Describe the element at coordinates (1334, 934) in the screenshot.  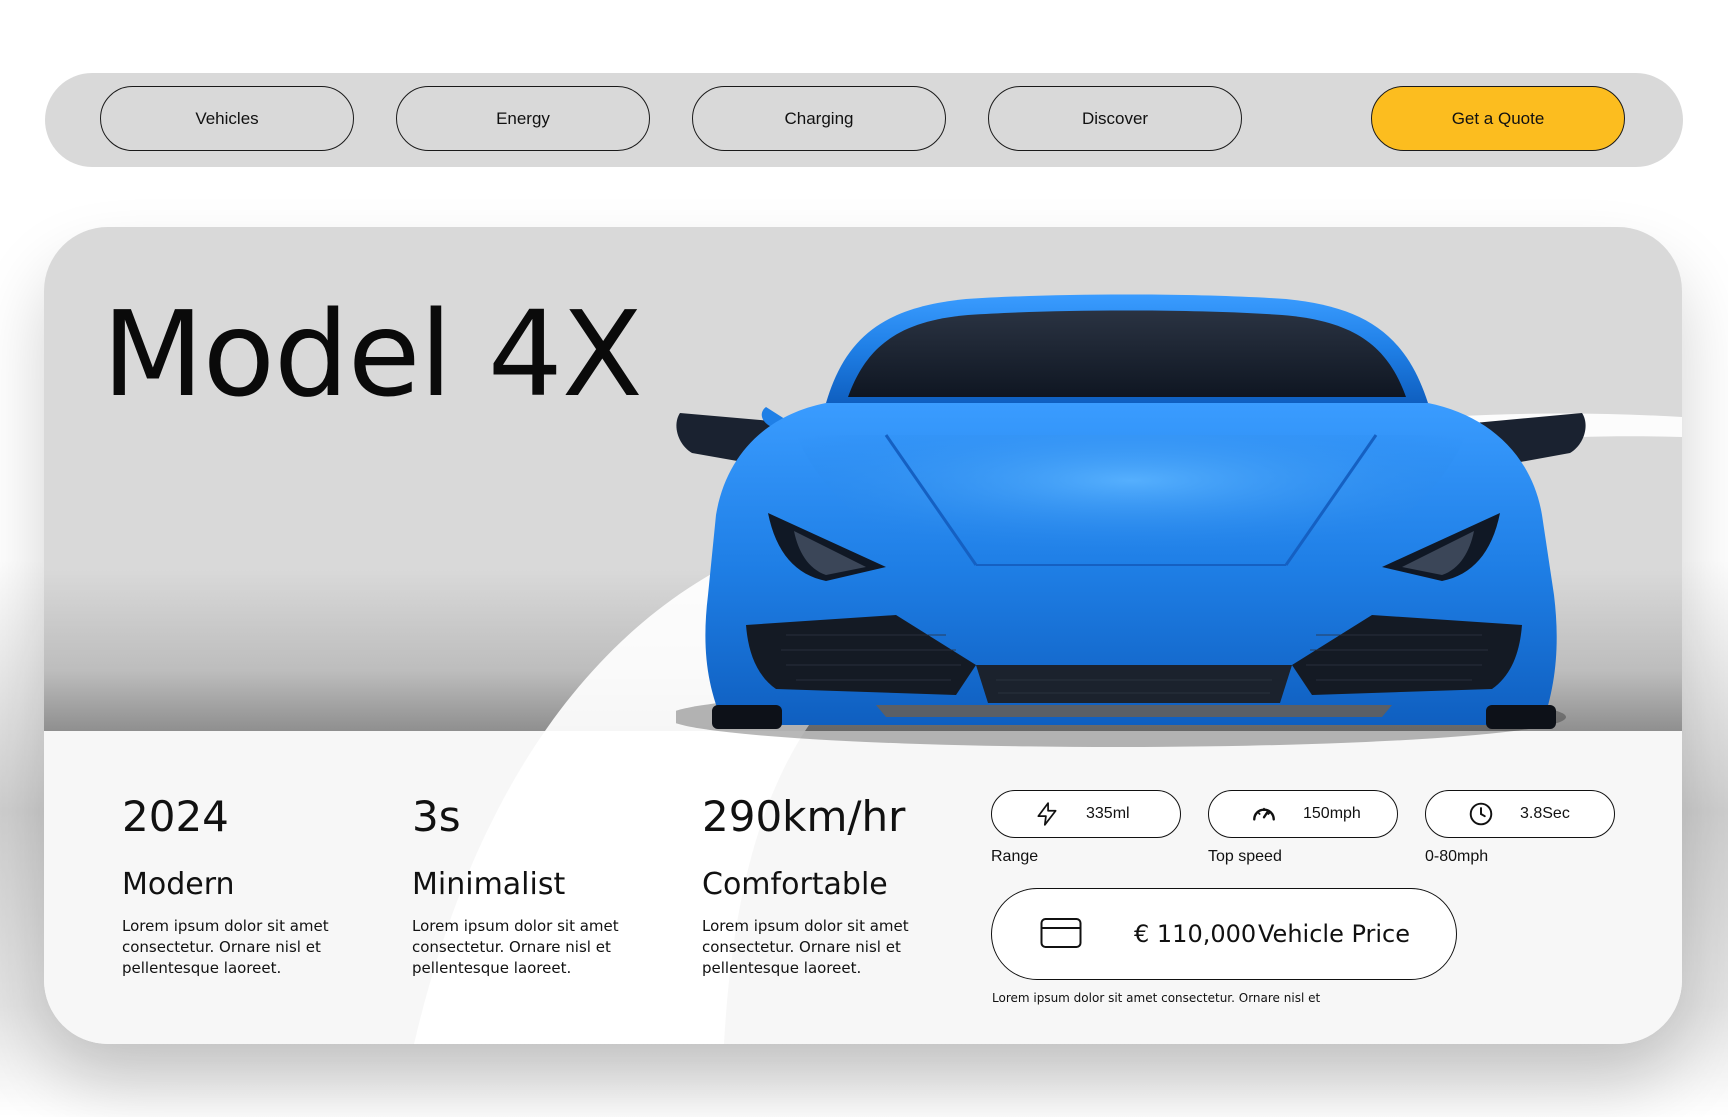
I see `vehicle-price-label: Vehicle Price` at that location.